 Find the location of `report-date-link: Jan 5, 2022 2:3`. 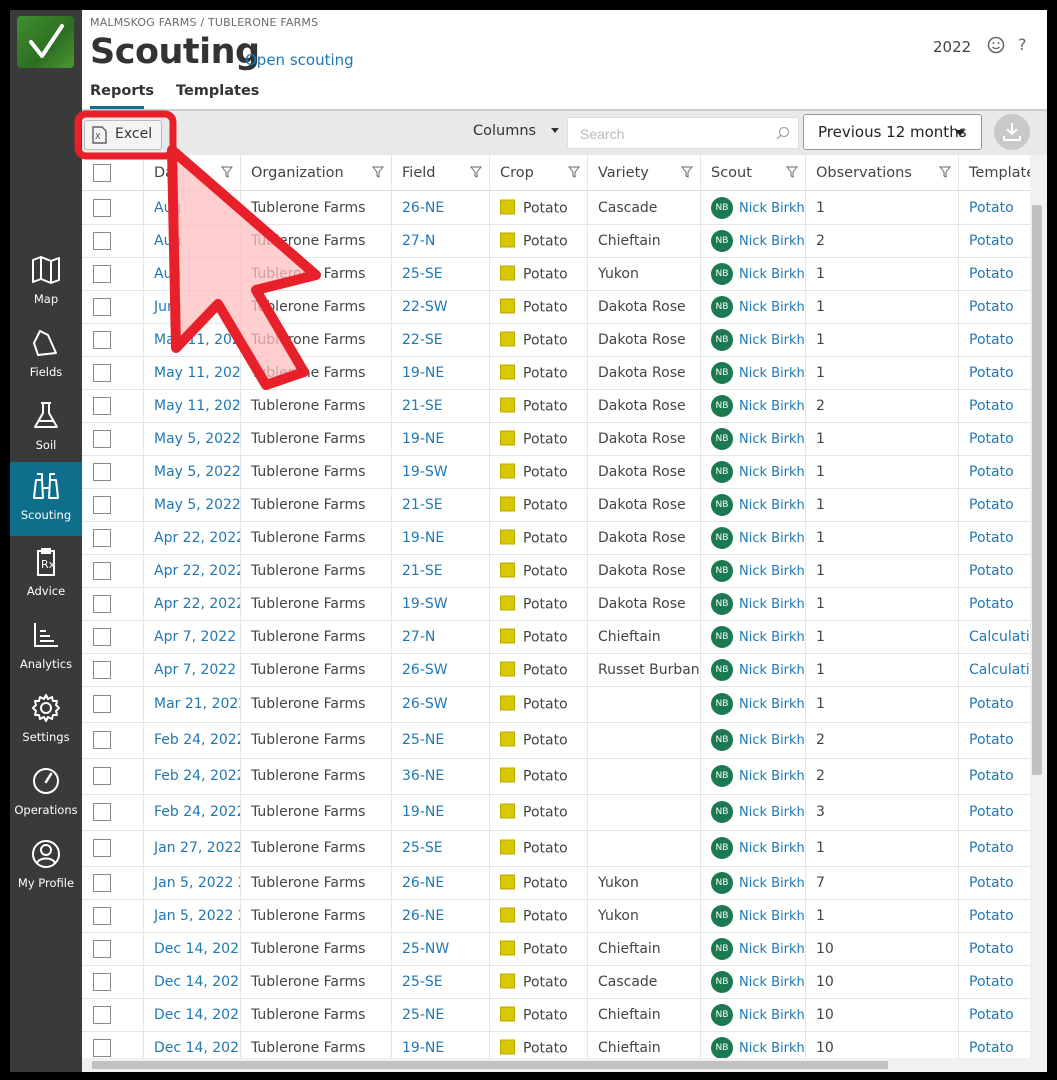

report-date-link: Jan 5, 2022 2:3 is located at coordinates (197, 916).